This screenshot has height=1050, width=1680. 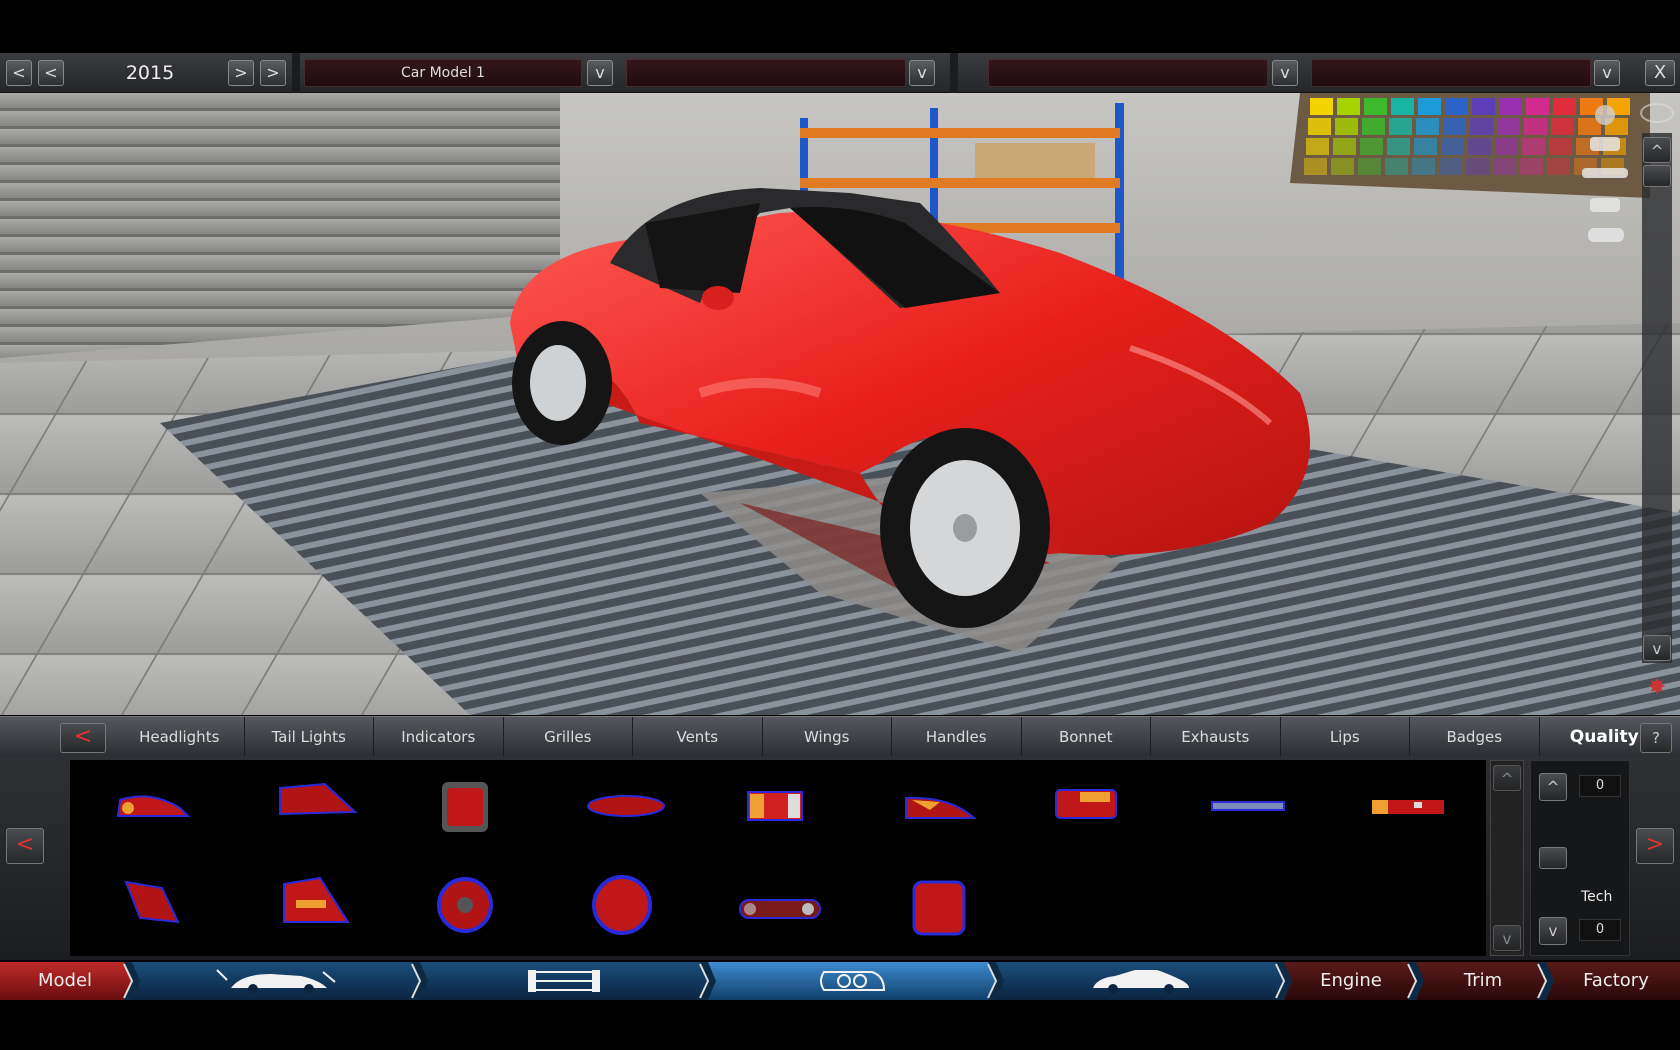 What do you see at coordinates (1507, 938) in the screenshot?
I see `parts-list-down-button: v` at bounding box center [1507, 938].